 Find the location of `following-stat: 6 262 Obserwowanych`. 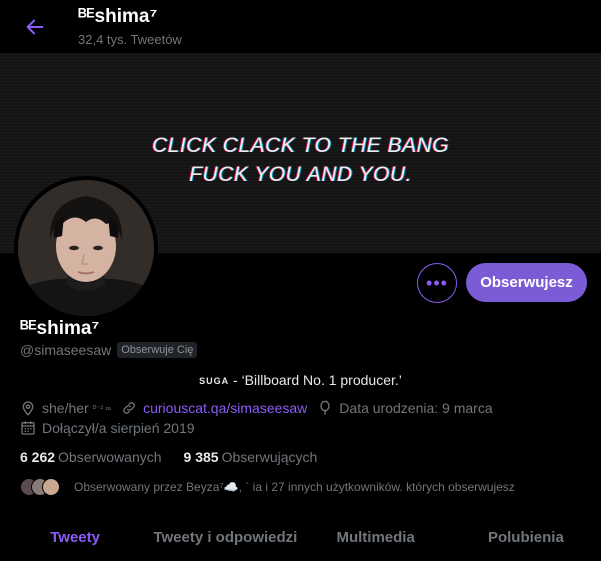

following-stat: 6 262 Obserwowanych is located at coordinates (91, 457).